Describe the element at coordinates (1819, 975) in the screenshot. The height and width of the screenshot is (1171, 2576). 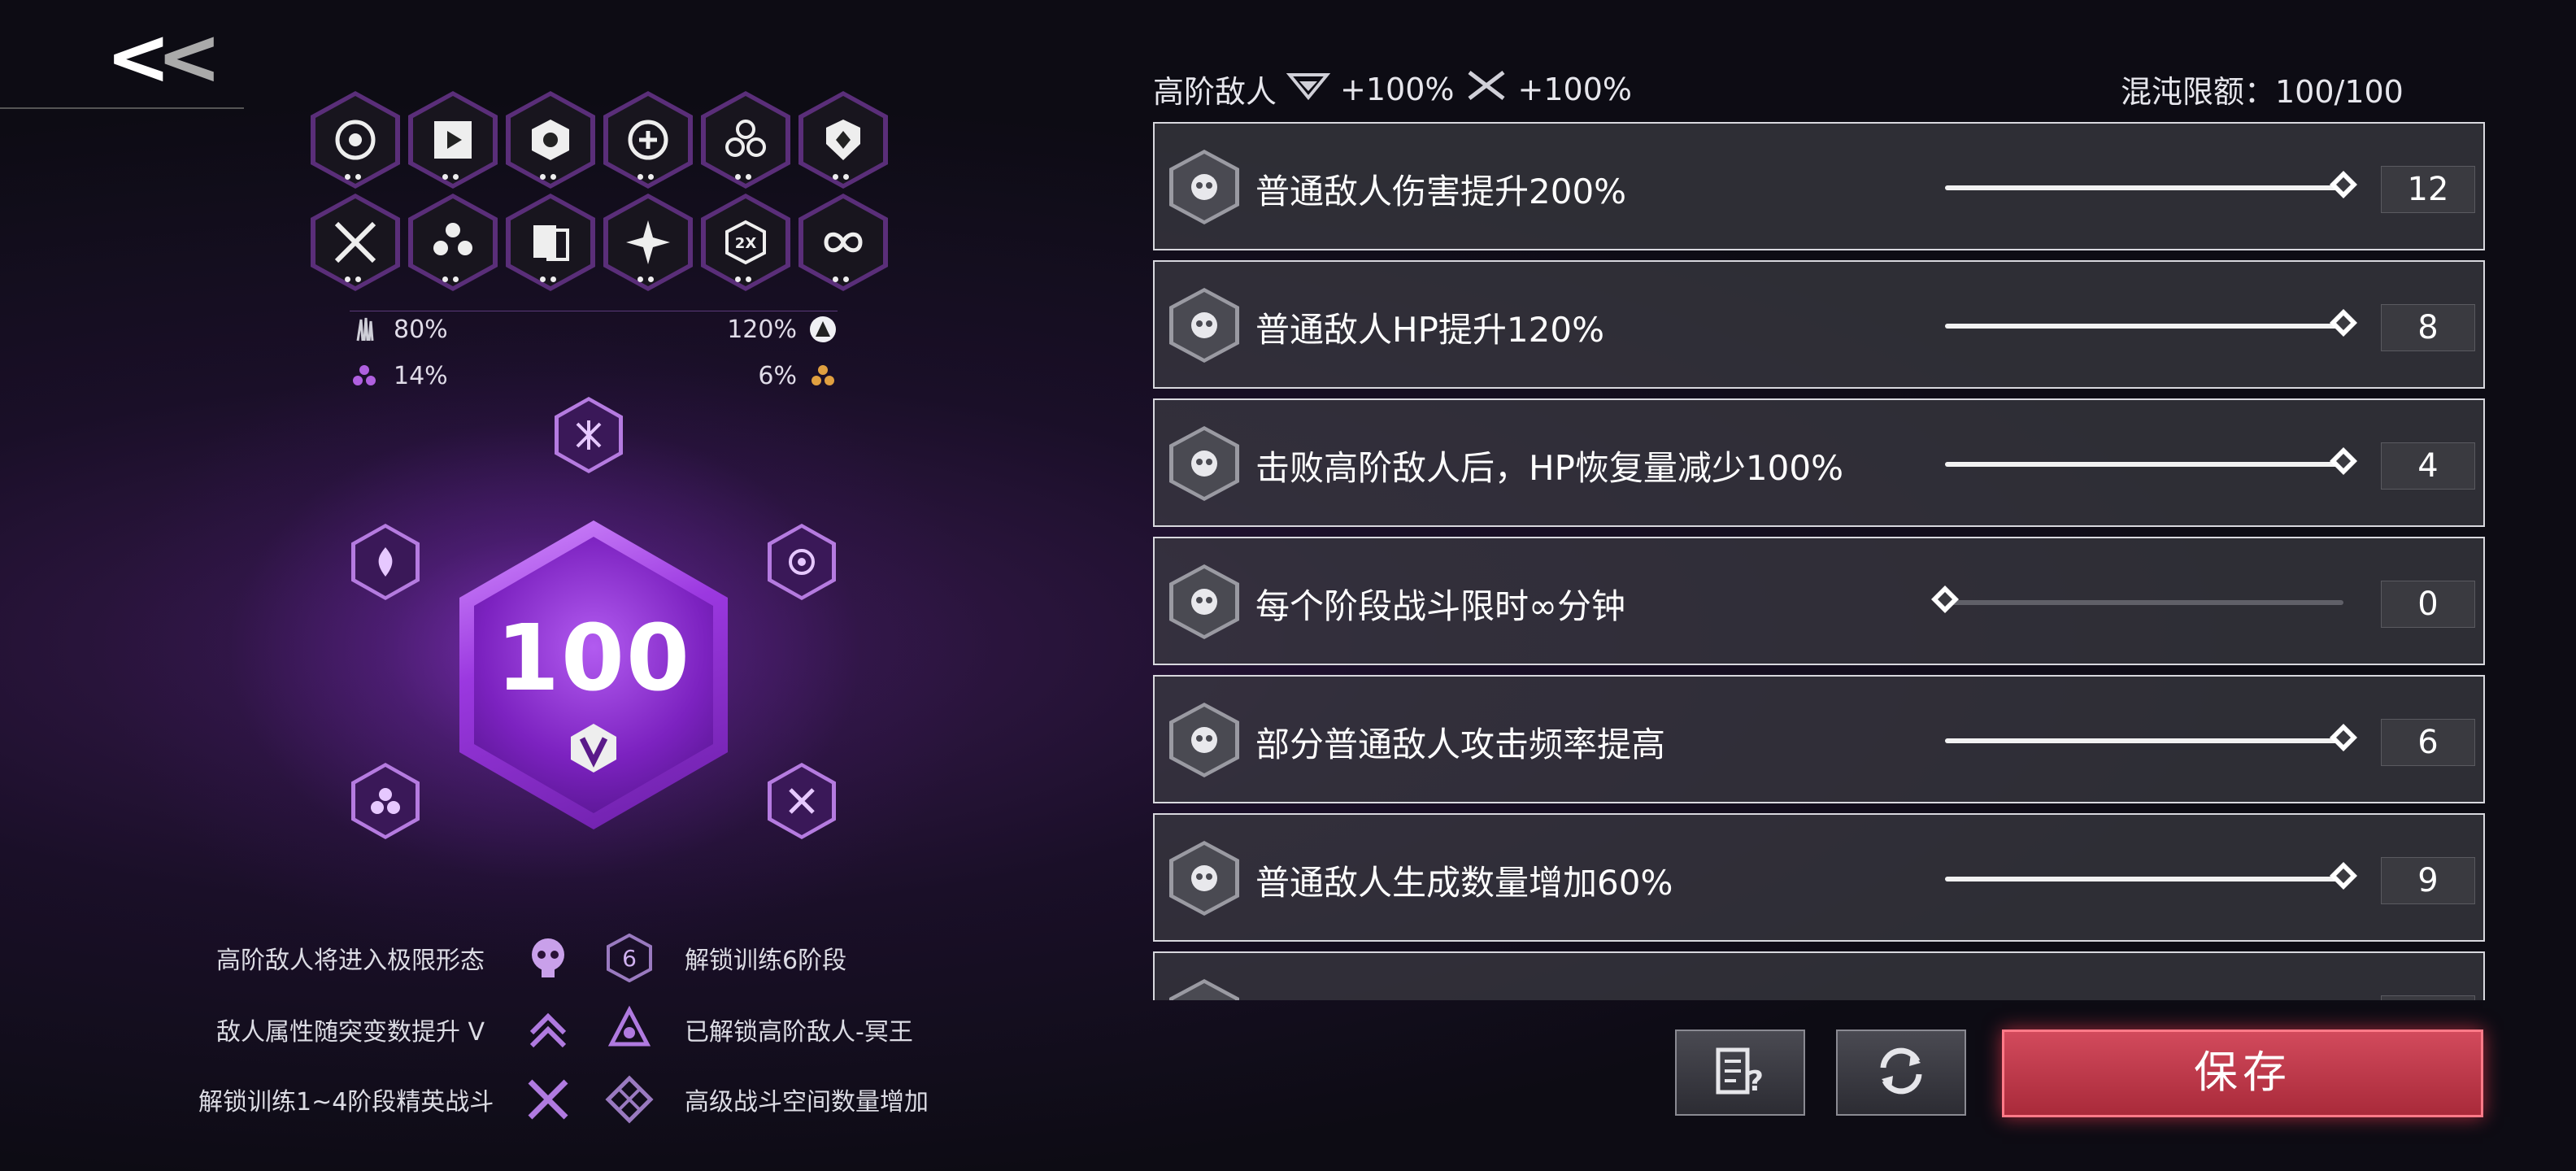
I see `modifier-row` at that location.